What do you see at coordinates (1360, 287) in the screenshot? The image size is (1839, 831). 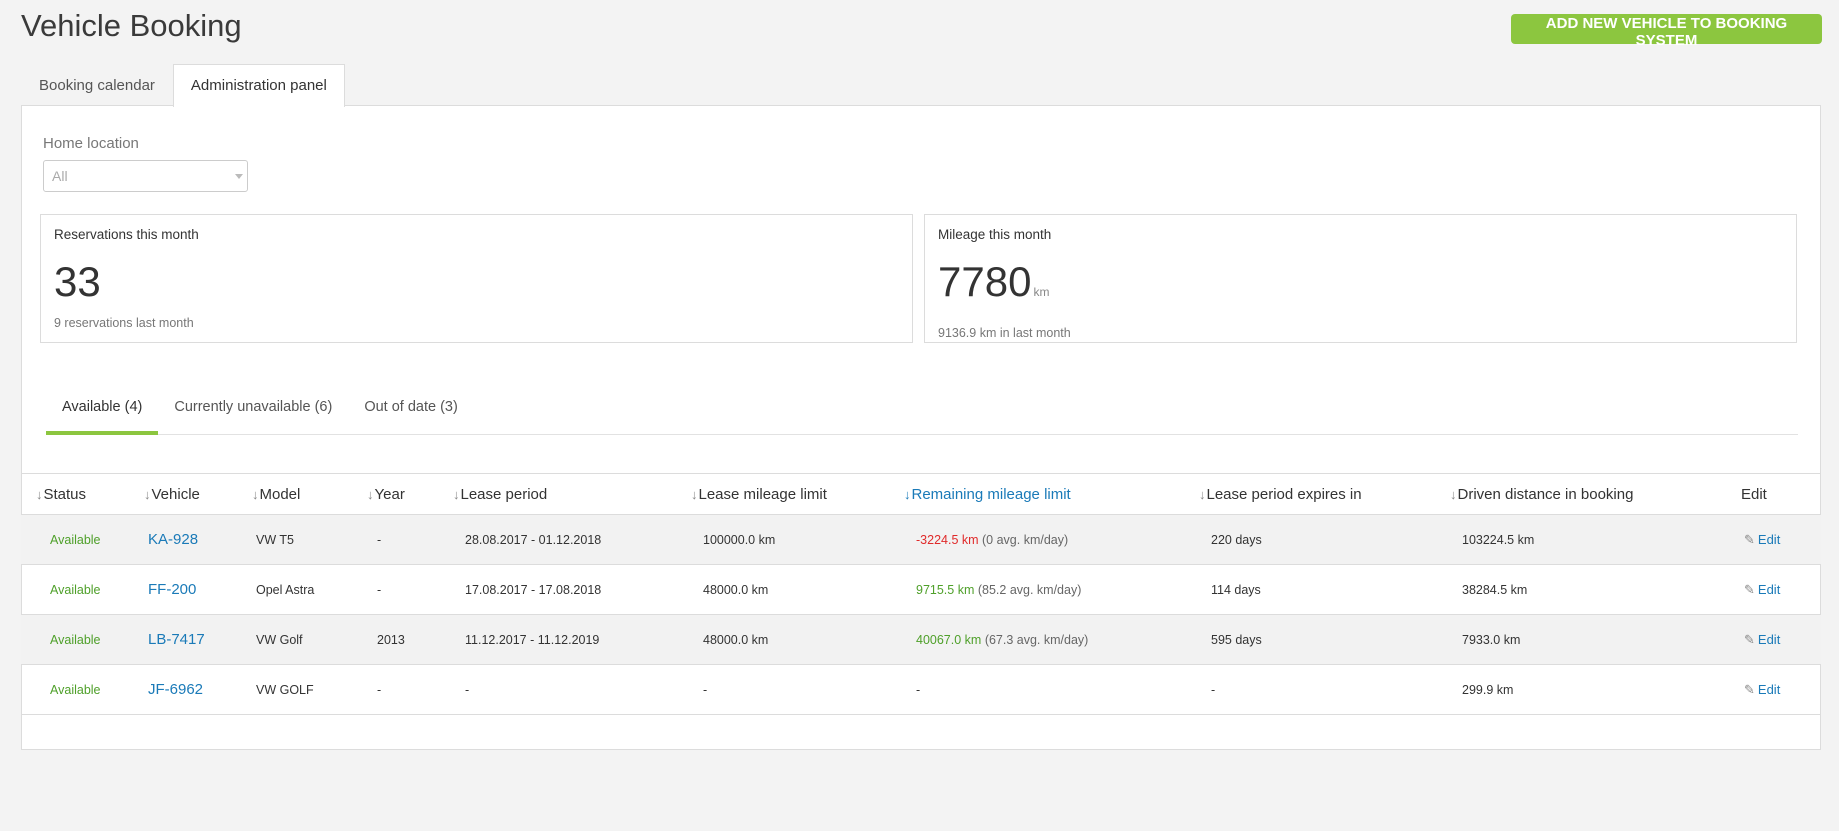 I see `mileage-value-row: 7780 km` at bounding box center [1360, 287].